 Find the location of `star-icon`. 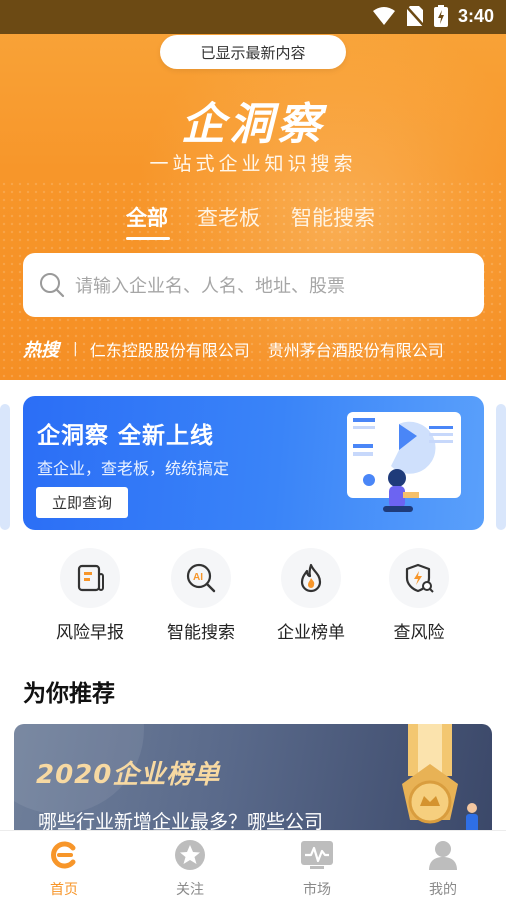

star-icon is located at coordinates (190, 855).